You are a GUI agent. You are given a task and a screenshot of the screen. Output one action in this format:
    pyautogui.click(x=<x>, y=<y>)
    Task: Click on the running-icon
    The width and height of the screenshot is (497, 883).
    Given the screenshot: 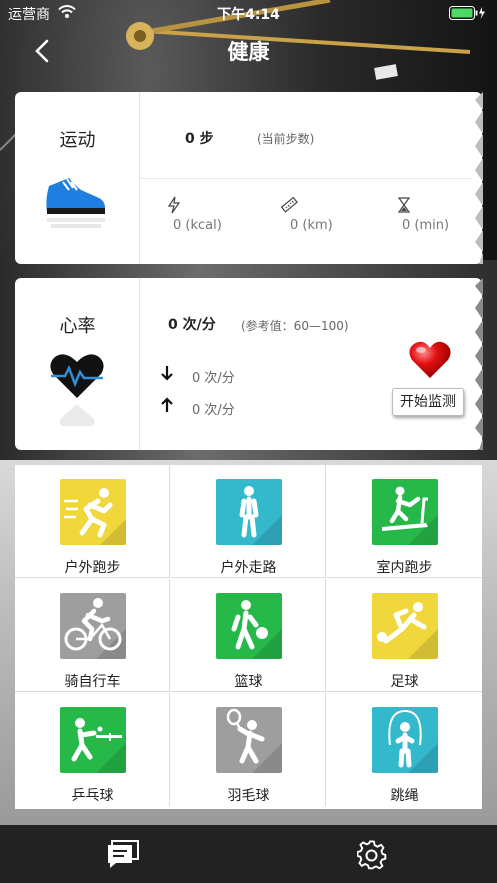 What is the action you would take?
    pyautogui.click(x=93, y=512)
    